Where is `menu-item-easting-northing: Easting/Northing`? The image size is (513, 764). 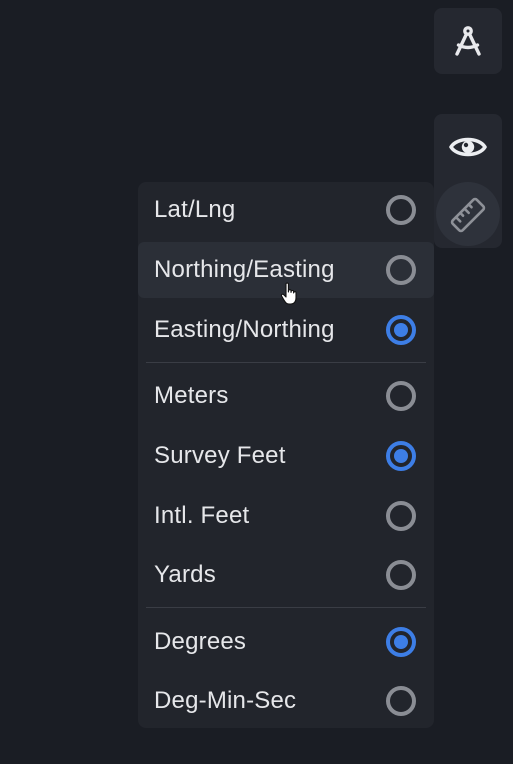 menu-item-easting-northing: Easting/Northing is located at coordinates (286, 330).